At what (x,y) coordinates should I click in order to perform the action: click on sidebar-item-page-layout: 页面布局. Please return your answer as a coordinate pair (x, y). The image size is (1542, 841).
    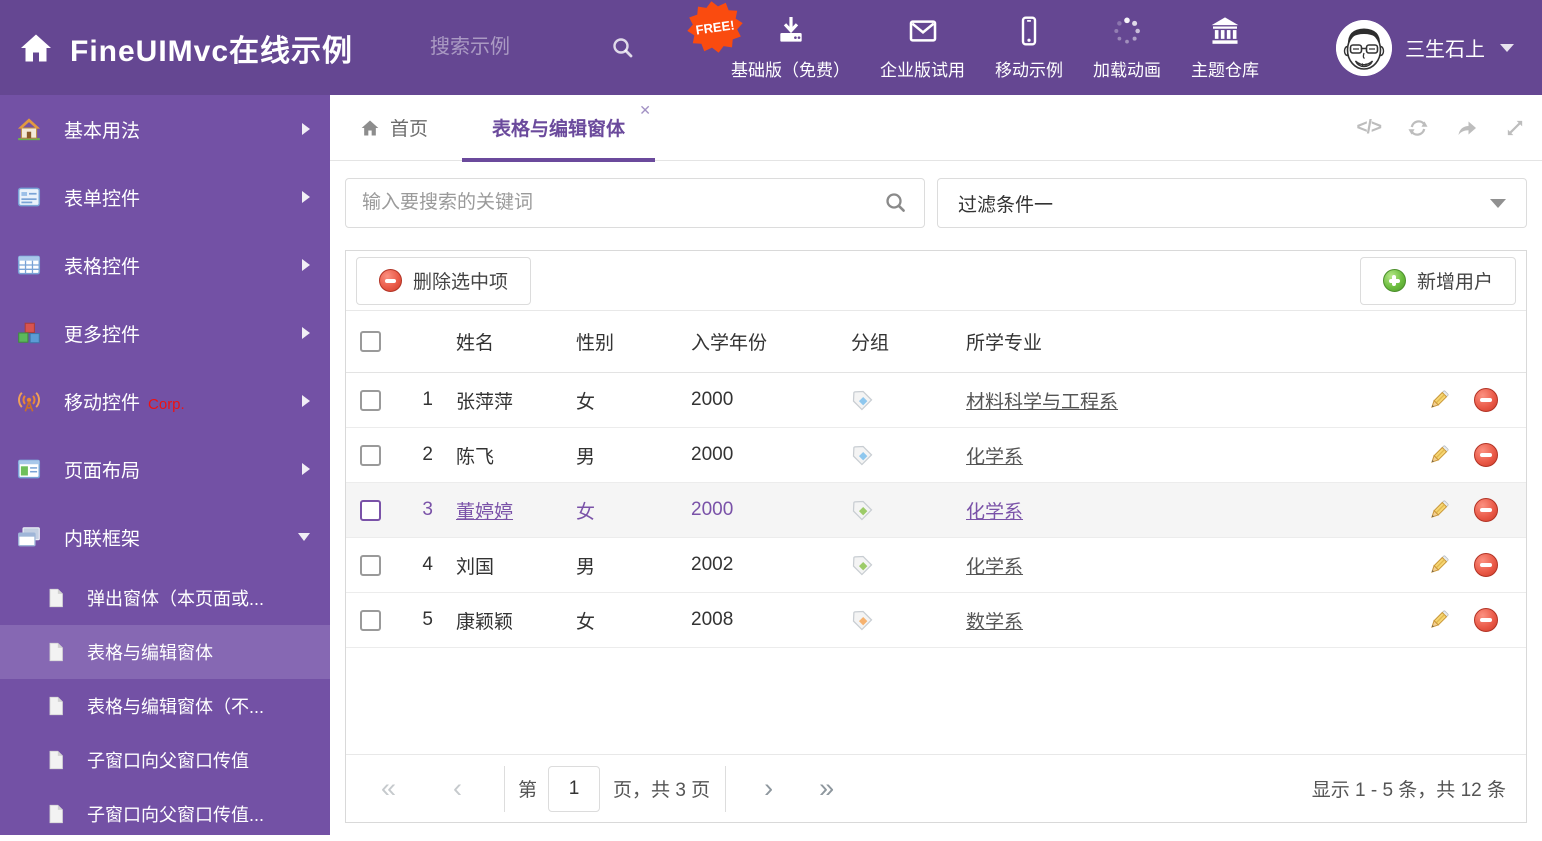
    Looking at the image, I should click on (165, 469).